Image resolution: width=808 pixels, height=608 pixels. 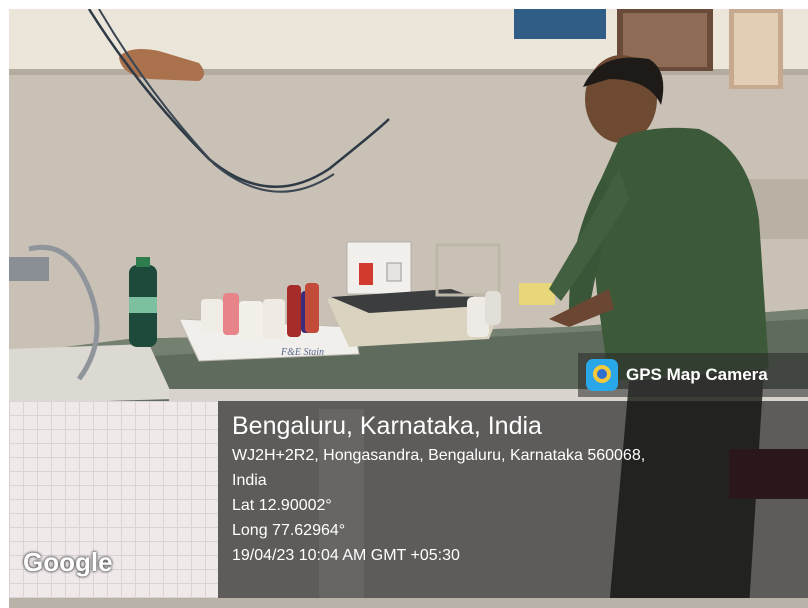 I want to click on gps-map-camera-badge: GPS Map Camera, so click(x=693, y=375).